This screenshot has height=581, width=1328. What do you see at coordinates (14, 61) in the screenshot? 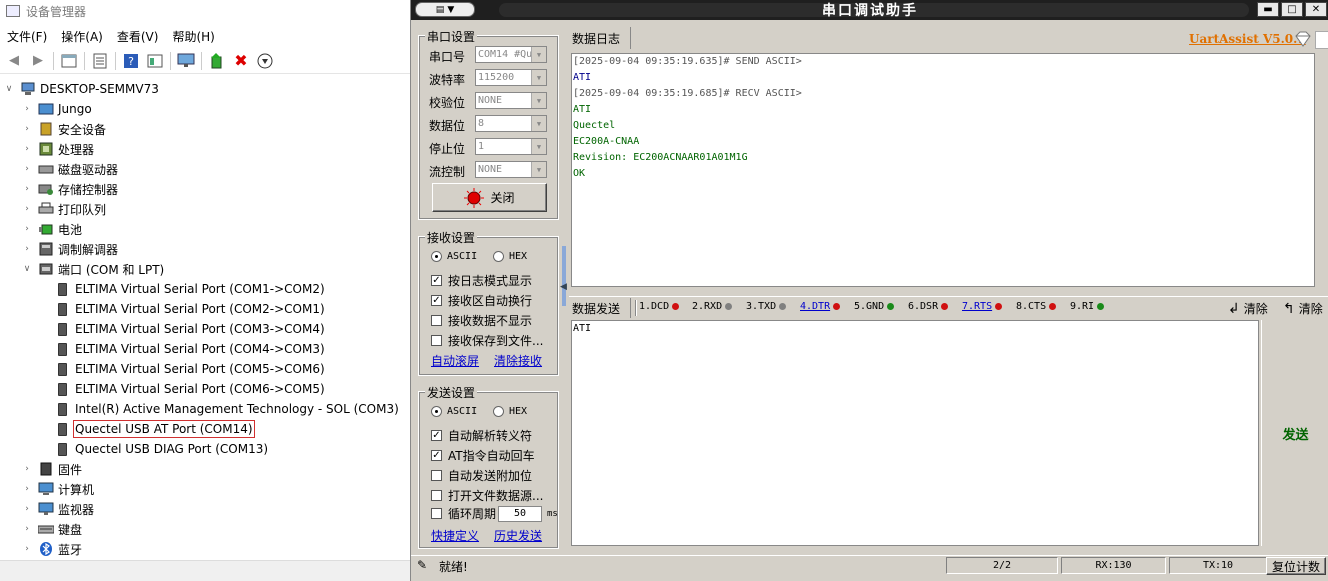
I see `back-arrow-icon: ◀` at bounding box center [14, 61].